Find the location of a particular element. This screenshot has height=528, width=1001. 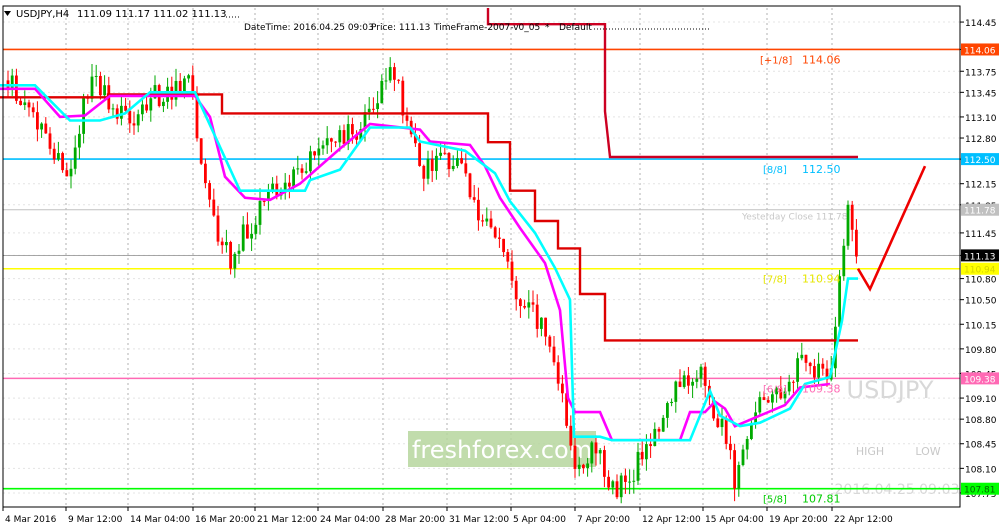

symbol-label: USDJPY,H4 is located at coordinates (42, 14).